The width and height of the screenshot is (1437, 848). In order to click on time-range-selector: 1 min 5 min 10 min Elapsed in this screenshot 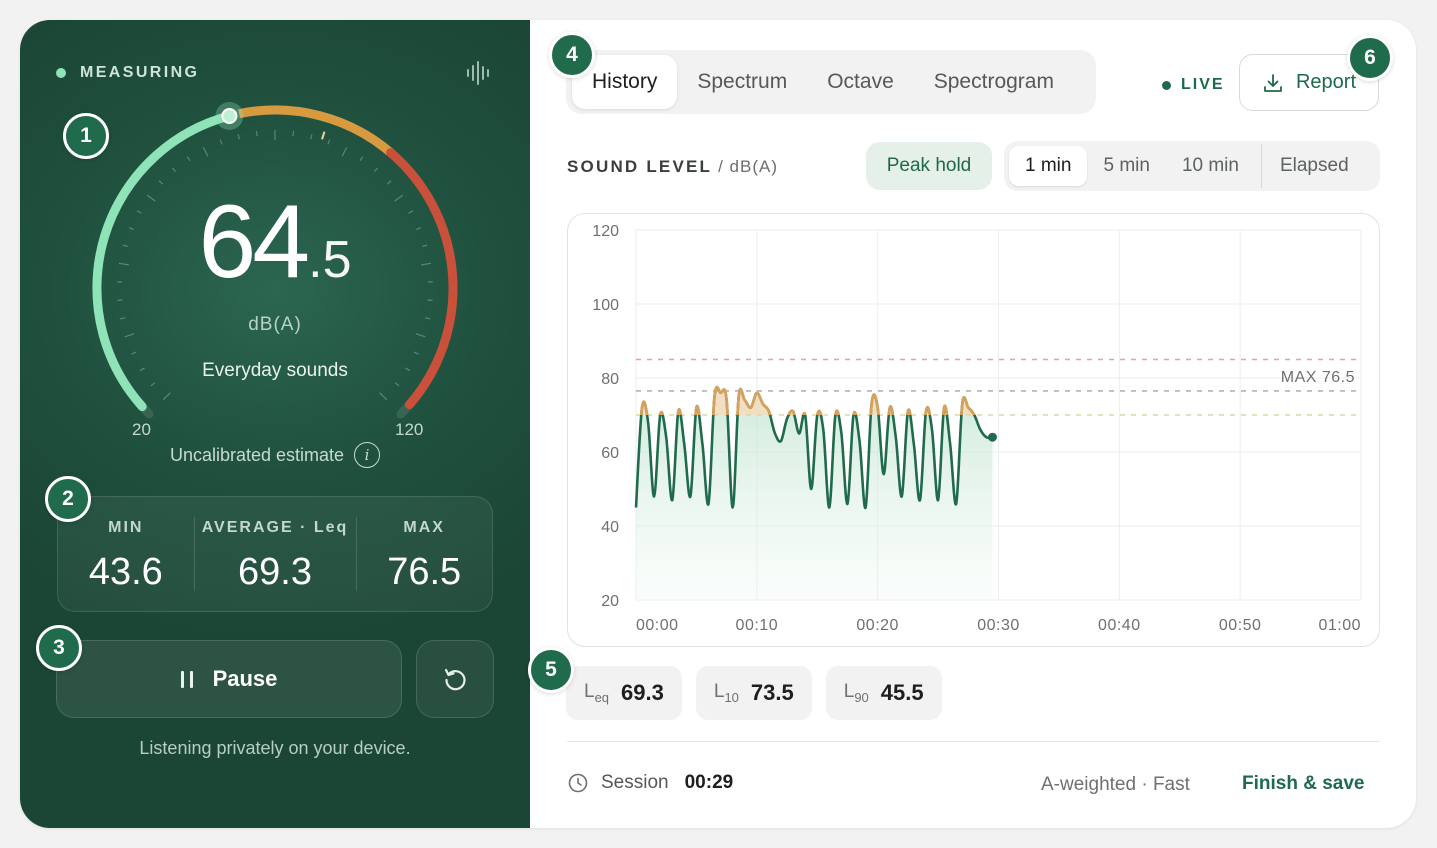, I will do `click(1192, 166)`.